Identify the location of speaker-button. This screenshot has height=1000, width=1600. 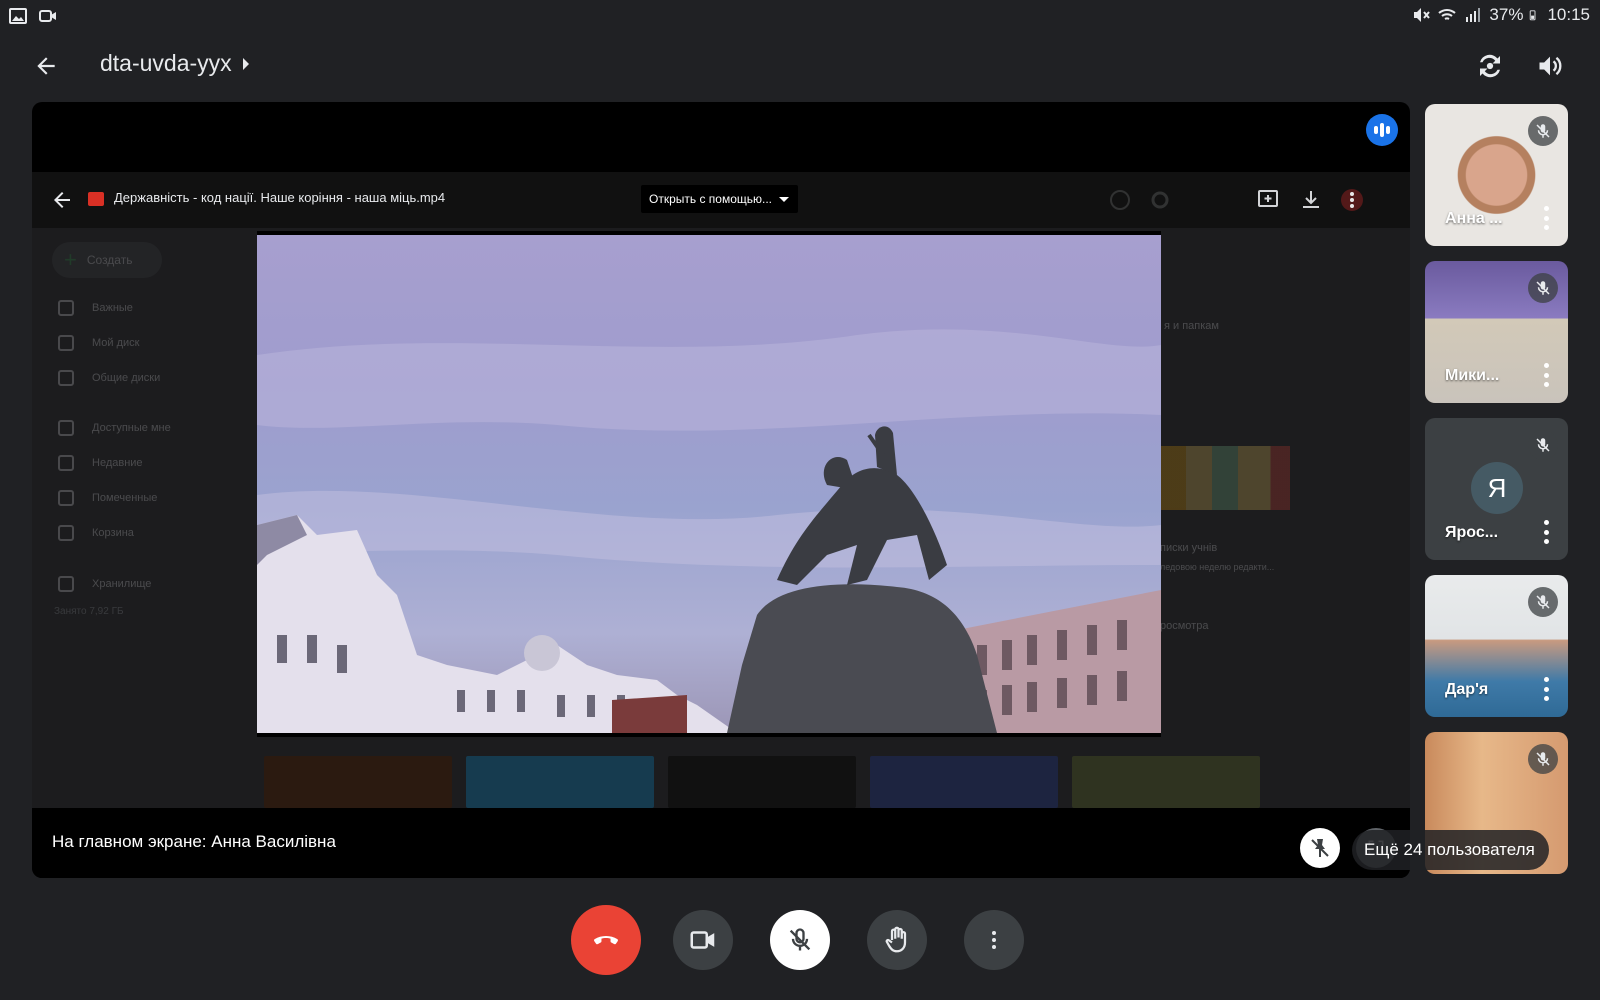
(1550, 66).